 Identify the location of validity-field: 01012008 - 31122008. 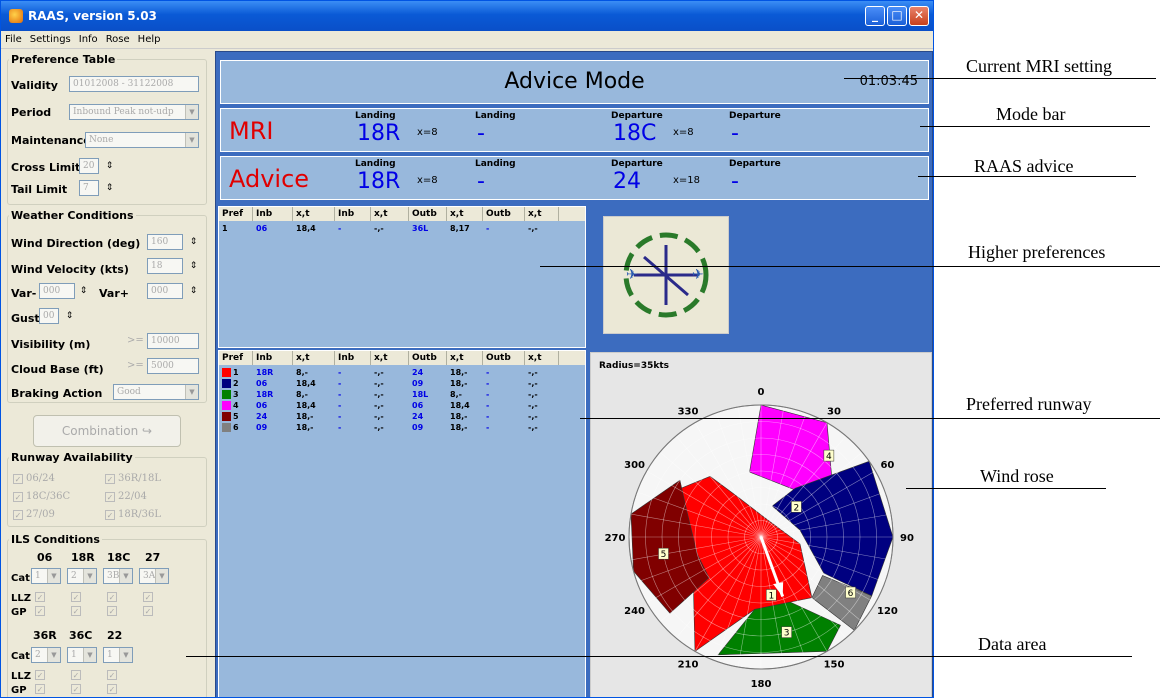
(134, 84).